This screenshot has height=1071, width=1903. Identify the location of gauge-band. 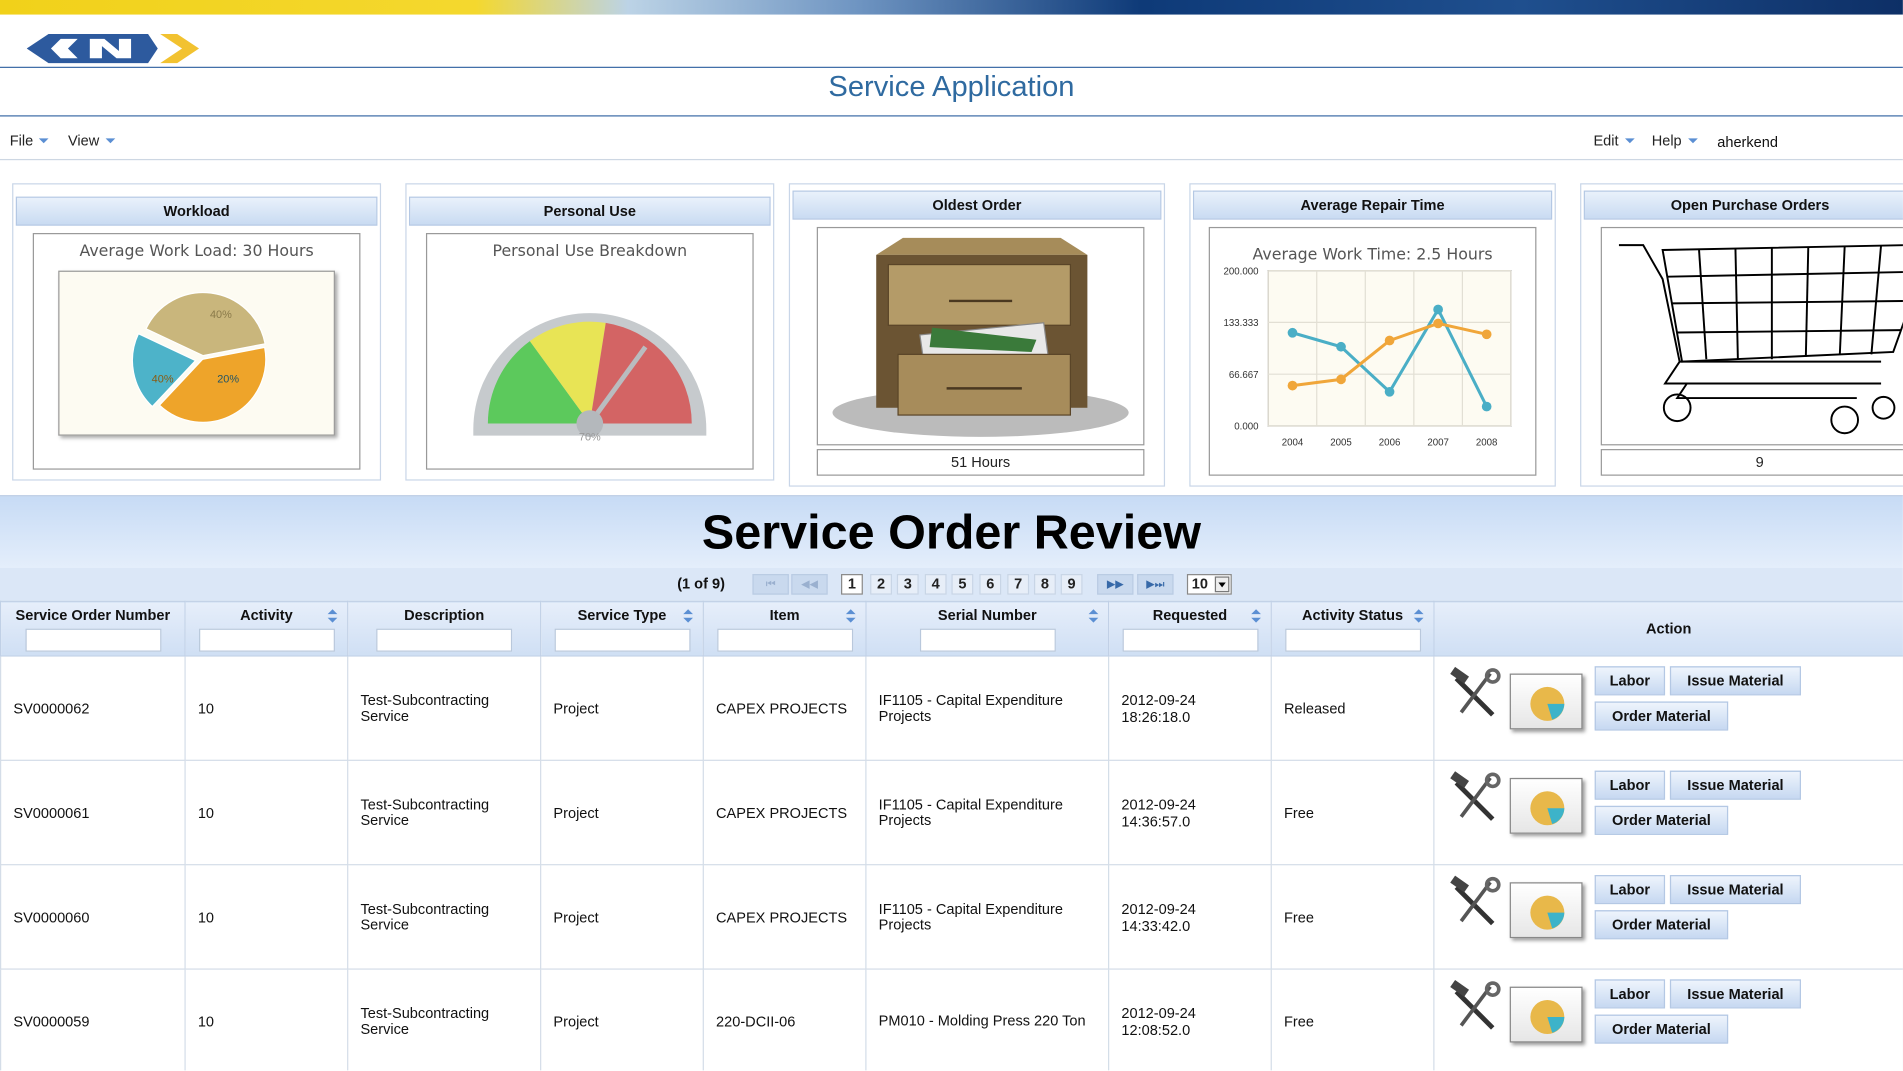
(640, 373).